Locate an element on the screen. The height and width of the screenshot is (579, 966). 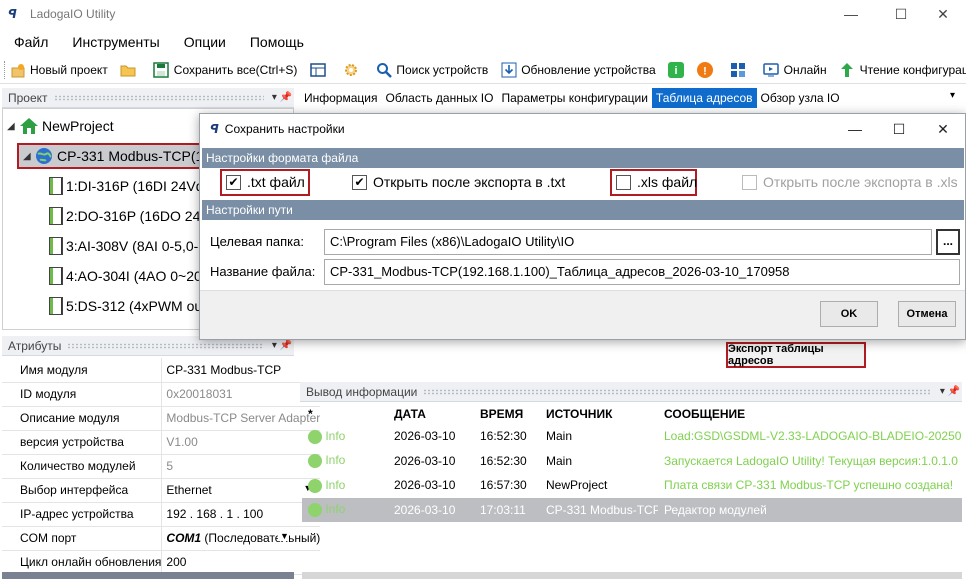
output-scrollbar is located at coordinates (632, 575).